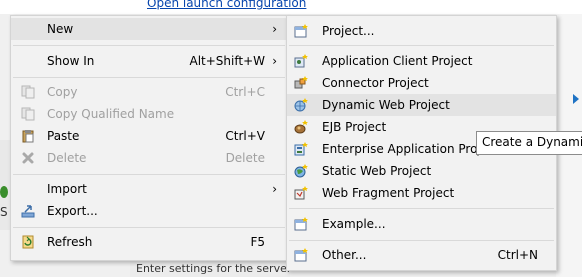 The image size is (582, 277). What do you see at coordinates (62, 92) in the screenshot?
I see `menu-item-label: Copy` at bounding box center [62, 92].